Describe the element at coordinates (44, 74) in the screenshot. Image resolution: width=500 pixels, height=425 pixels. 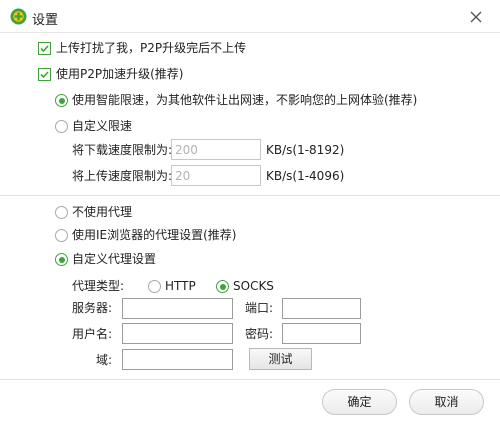
I see `p2p-accelerate-checkbox` at that location.